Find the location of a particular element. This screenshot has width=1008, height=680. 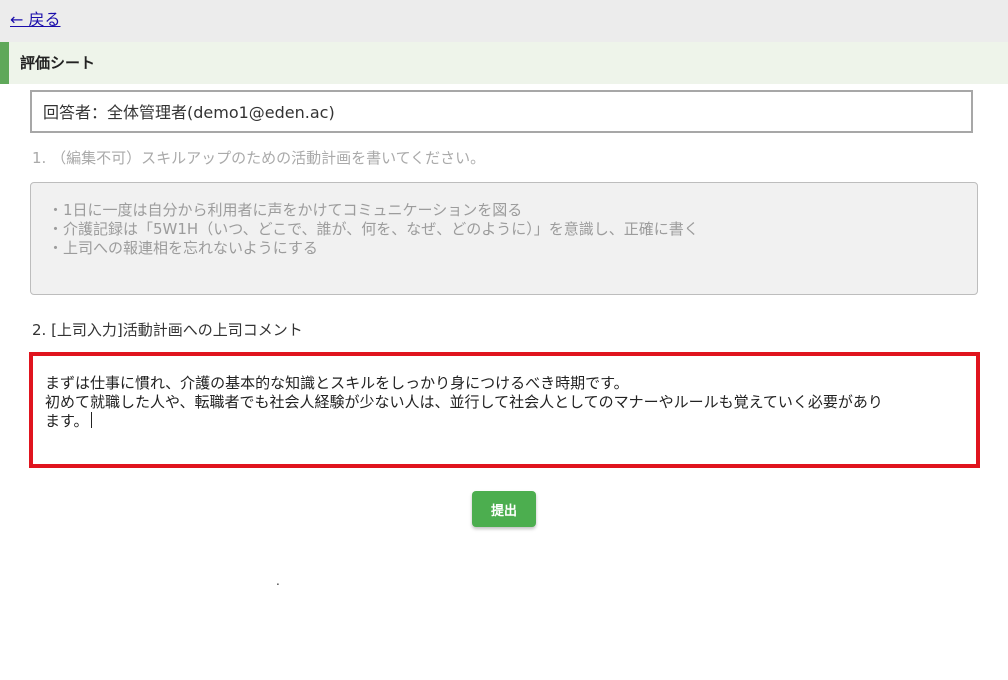

comment-line: まずは仕事に慣れ、介護の基本的な知識とスキルをしっかり身につけるべき時期です。 is located at coordinates (337, 383).